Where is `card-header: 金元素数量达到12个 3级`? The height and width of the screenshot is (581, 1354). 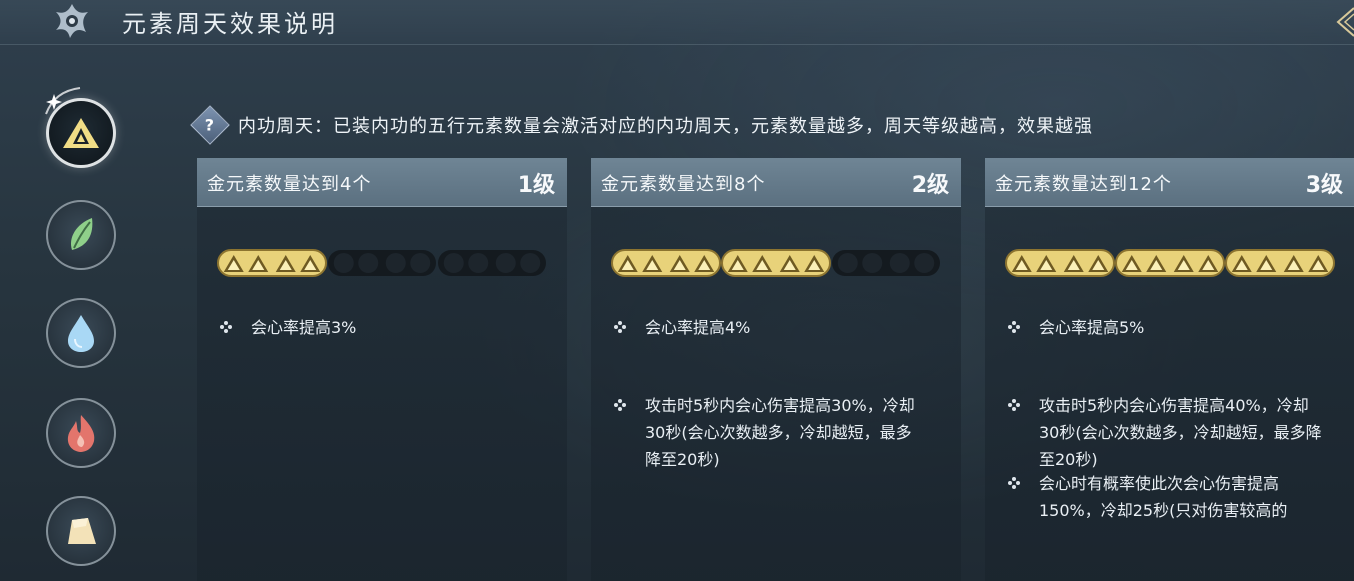
card-header: 金元素数量达到12个 3级 is located at coordinates (1169, 182).